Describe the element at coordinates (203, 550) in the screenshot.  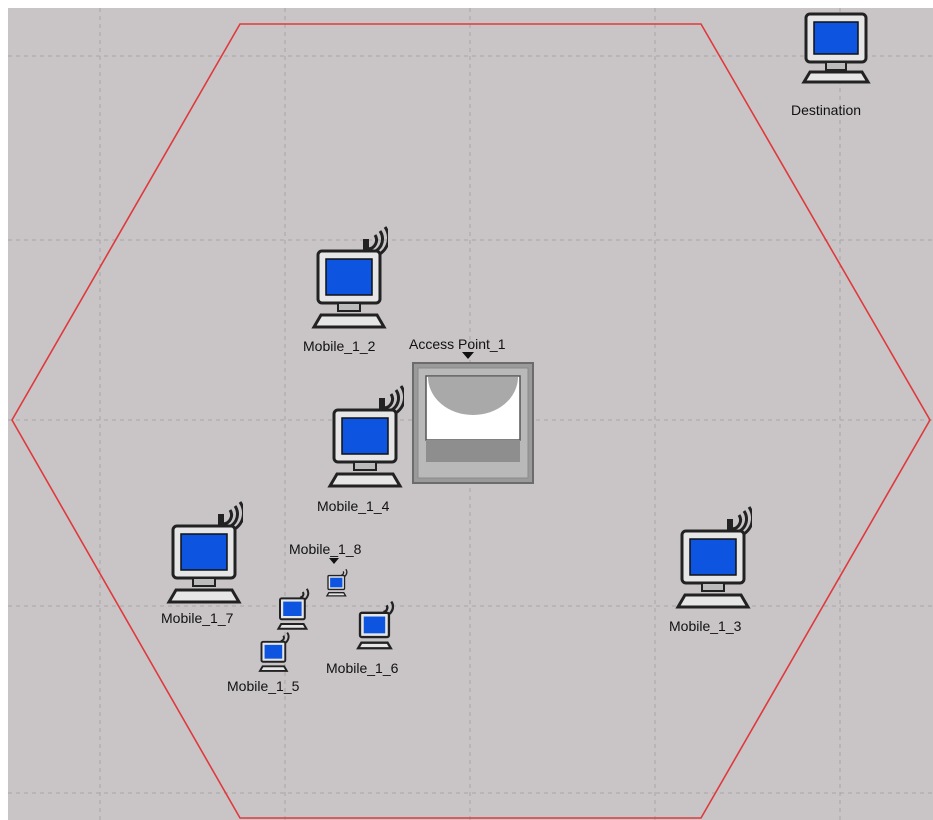
I see `mobile-1-7-workstation-icon` at that location.